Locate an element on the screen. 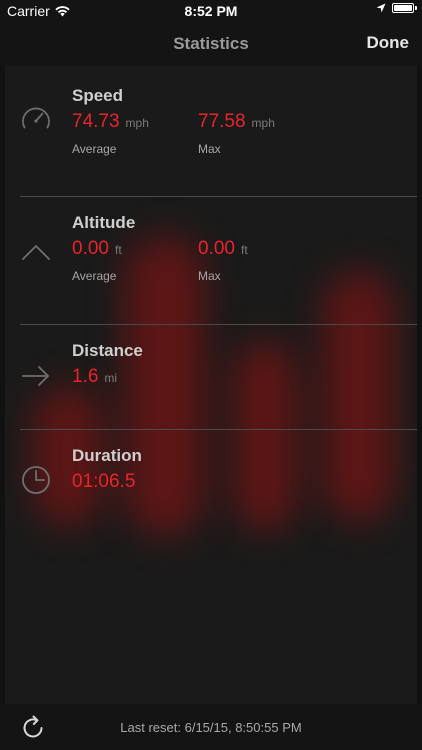  navigation-bar: Statistics Done is located at coordinates (211, 44).